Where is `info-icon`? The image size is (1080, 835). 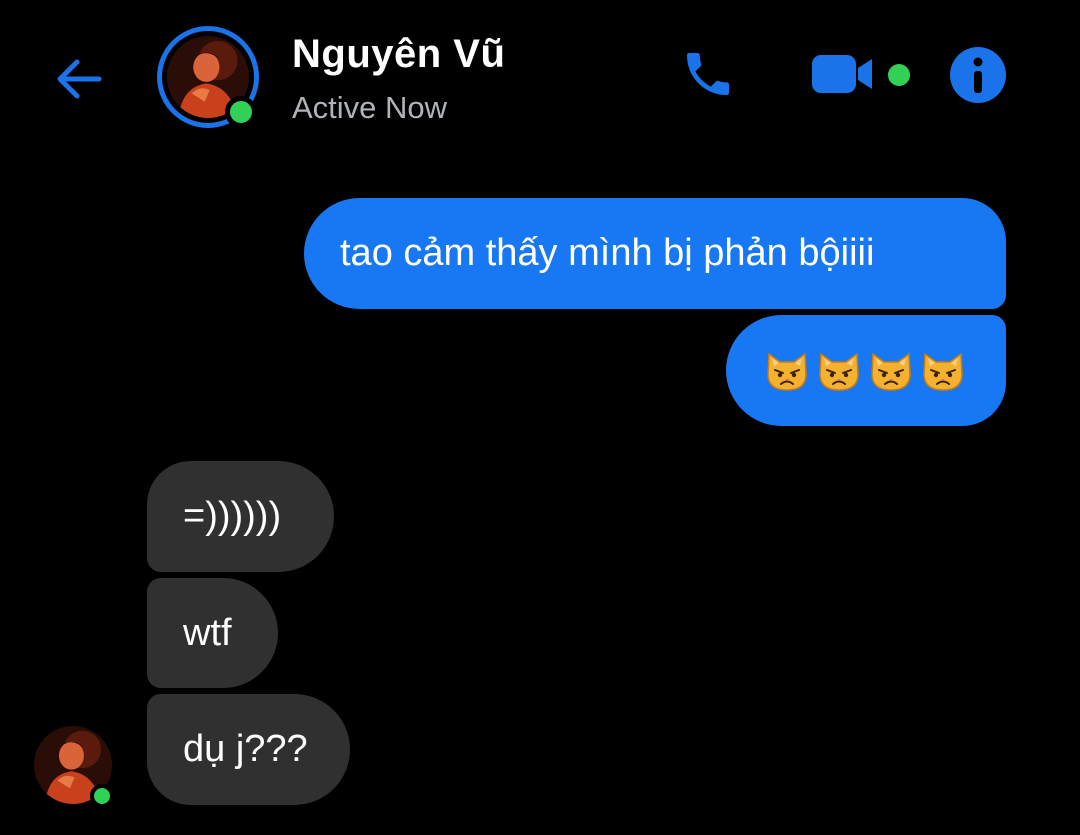
info-icon is located at coordinates (978, 77).